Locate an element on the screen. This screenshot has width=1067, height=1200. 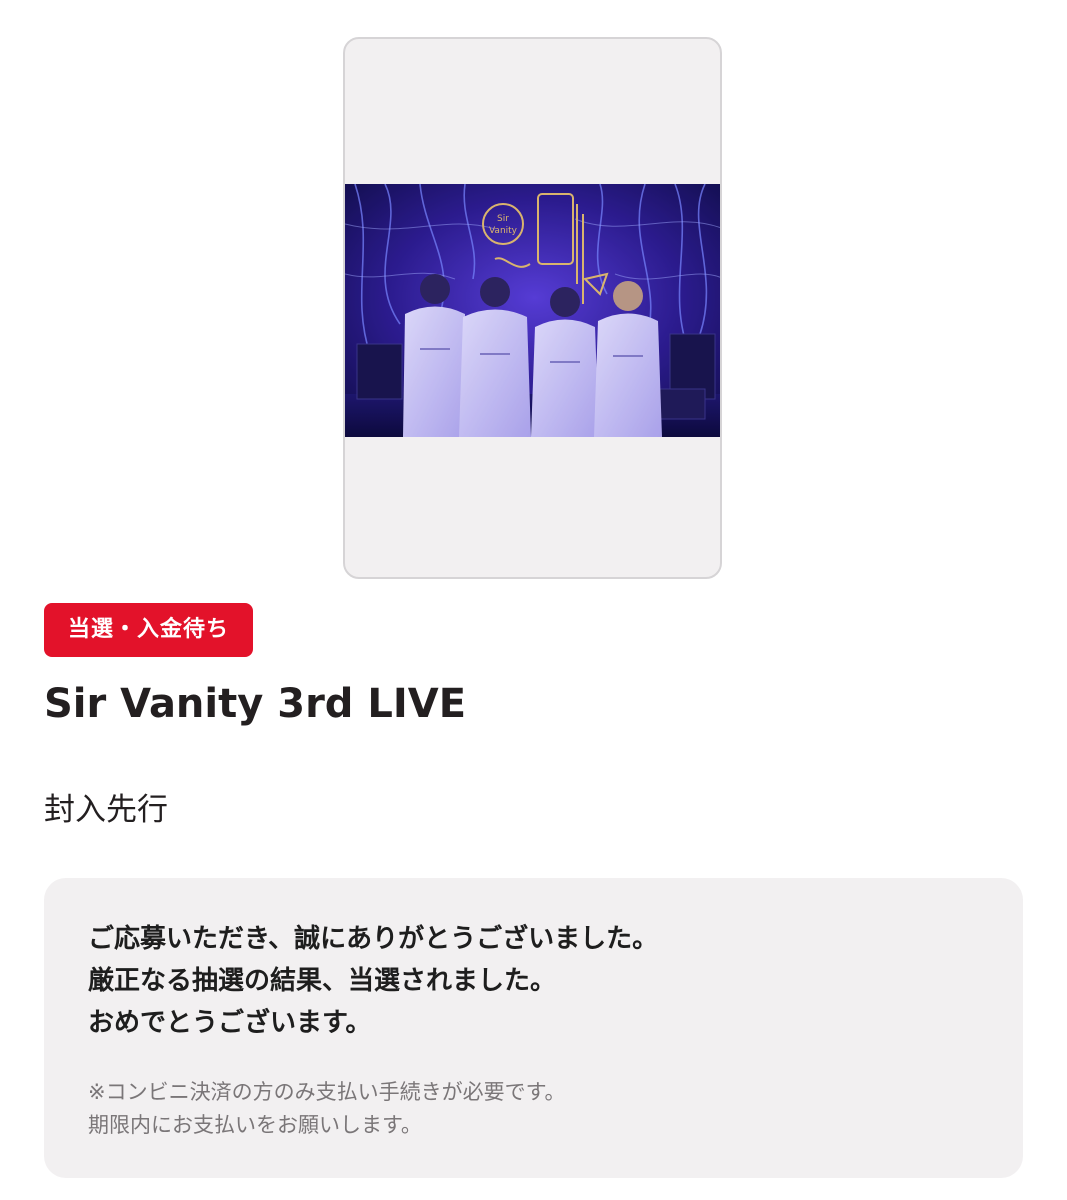
message-line: ご応募いただき、誠にありがとうございました。 is located at coordinates (373, 939).